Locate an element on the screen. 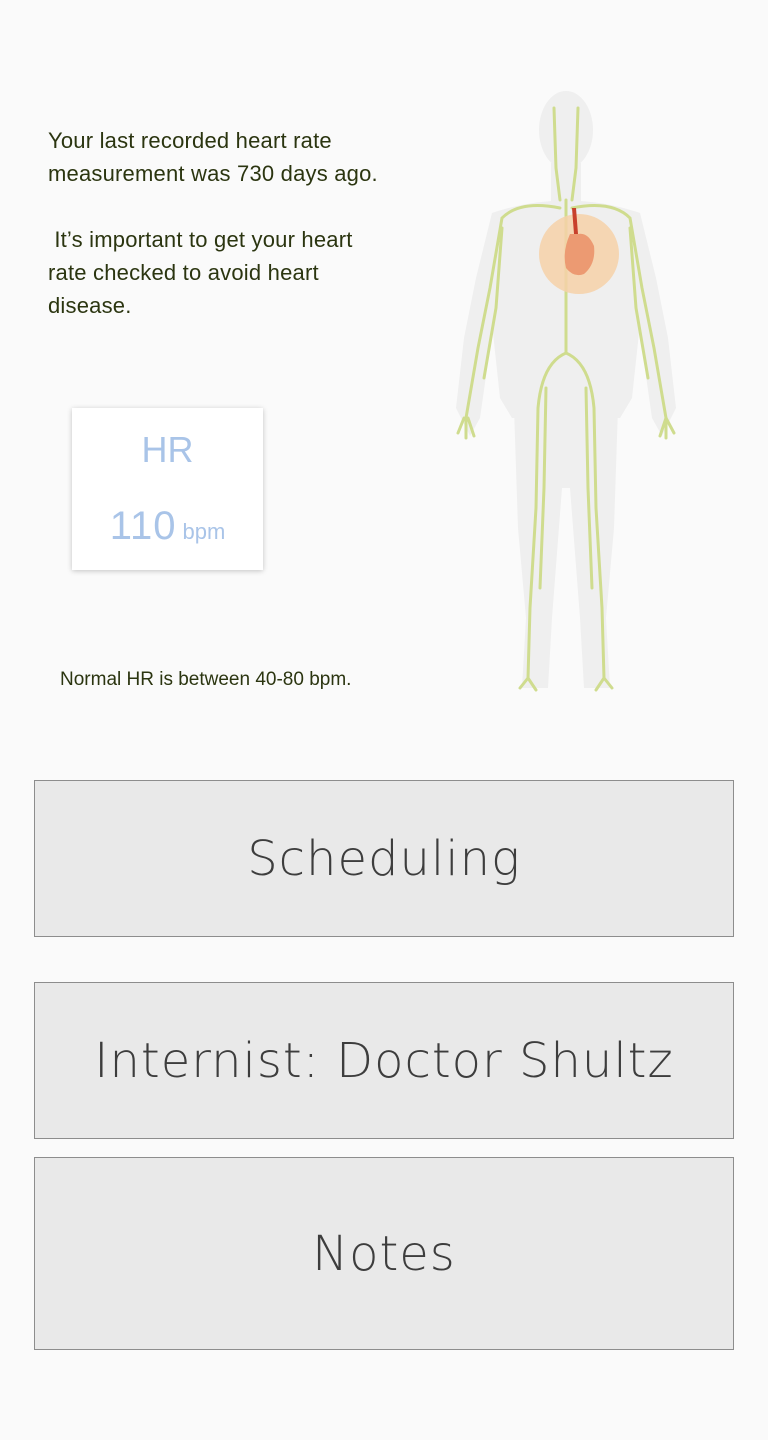 This screenshot has width=768, height=1440. notes-label: Notes is located at coordinates (384, 1253).